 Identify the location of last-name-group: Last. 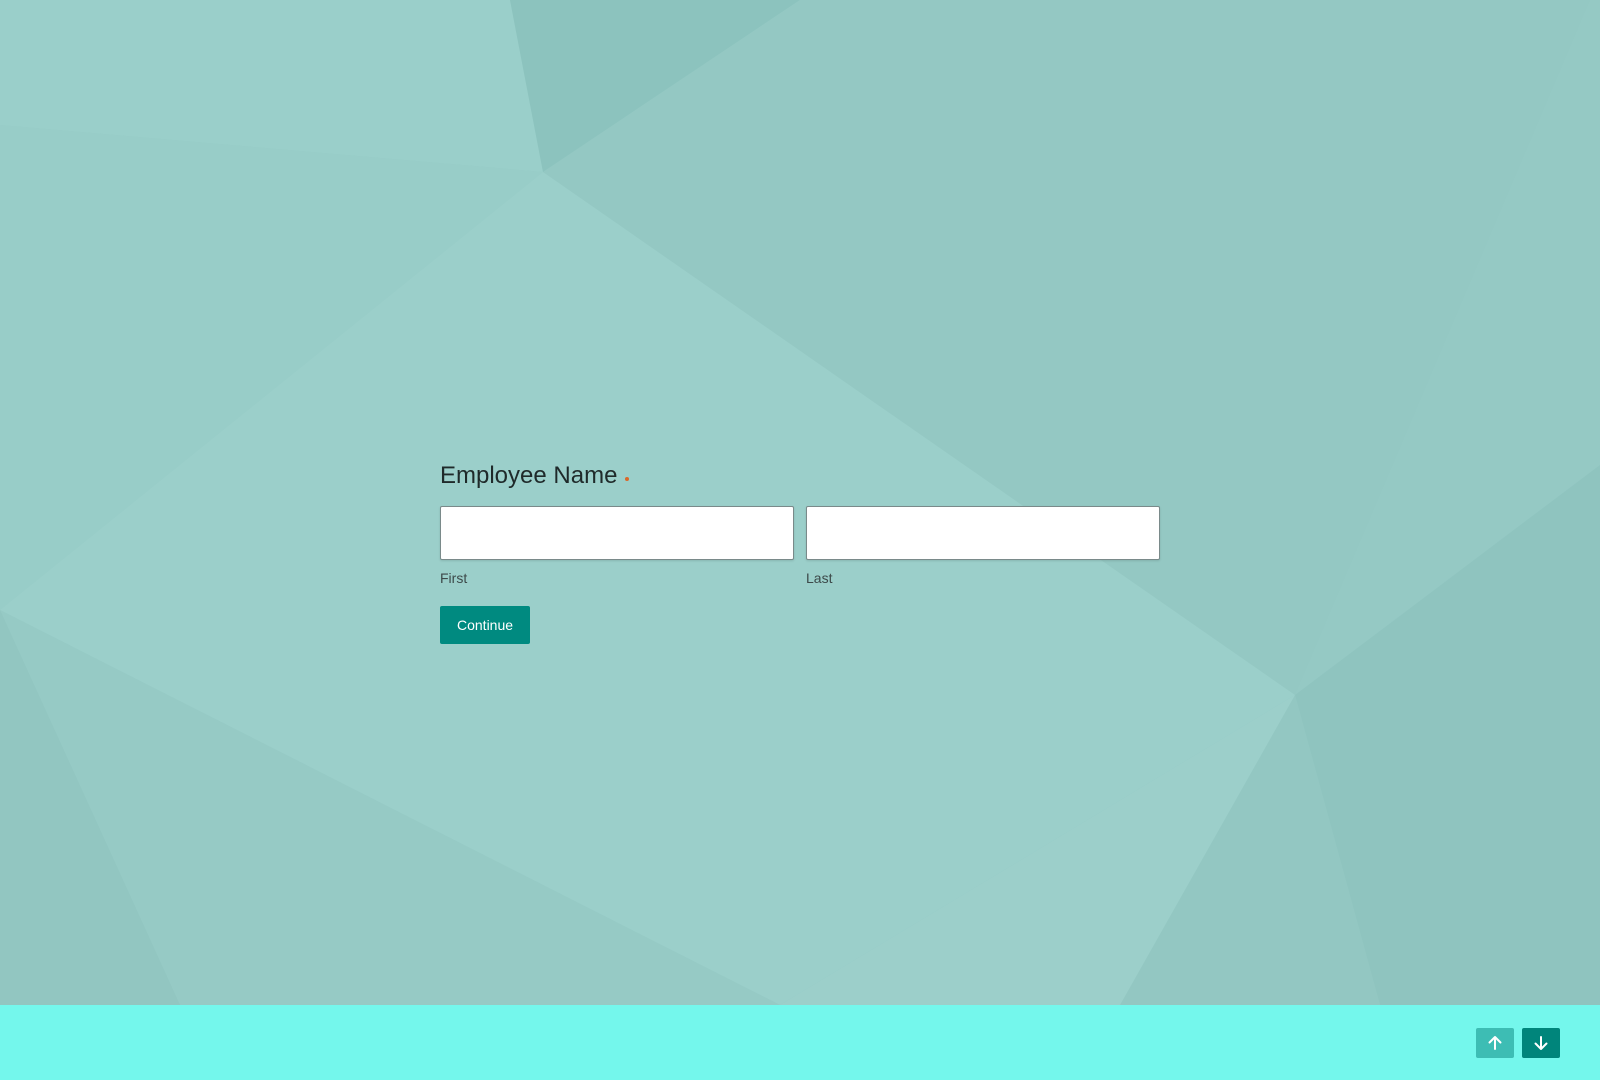
(983, 546).